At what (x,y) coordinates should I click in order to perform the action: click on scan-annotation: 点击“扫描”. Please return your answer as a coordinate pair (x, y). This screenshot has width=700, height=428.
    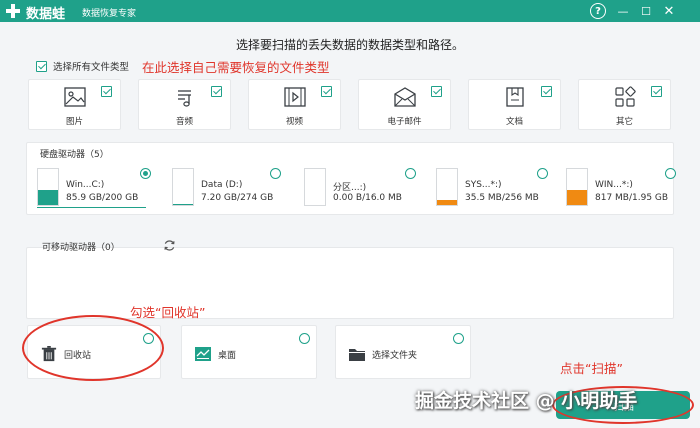
    Looking at the image, I should click on (591, 368).